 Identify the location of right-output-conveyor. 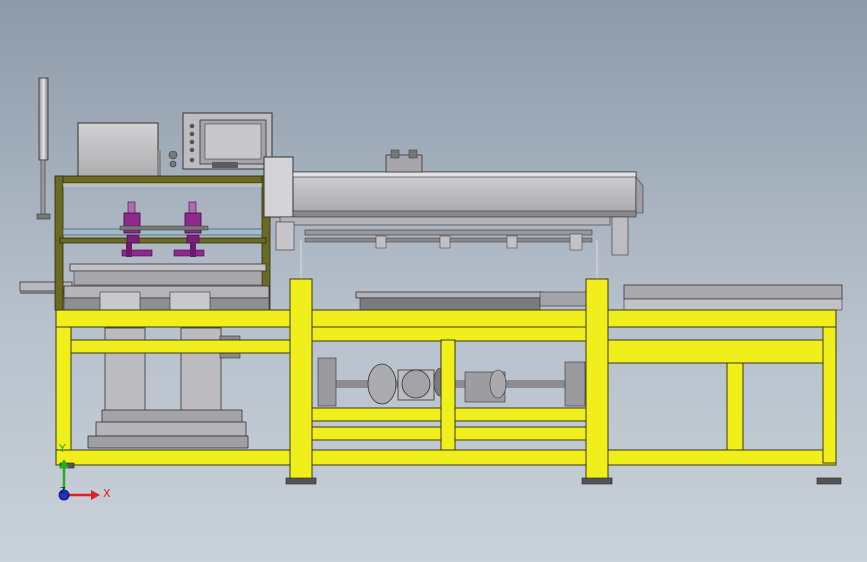
(733, 297).